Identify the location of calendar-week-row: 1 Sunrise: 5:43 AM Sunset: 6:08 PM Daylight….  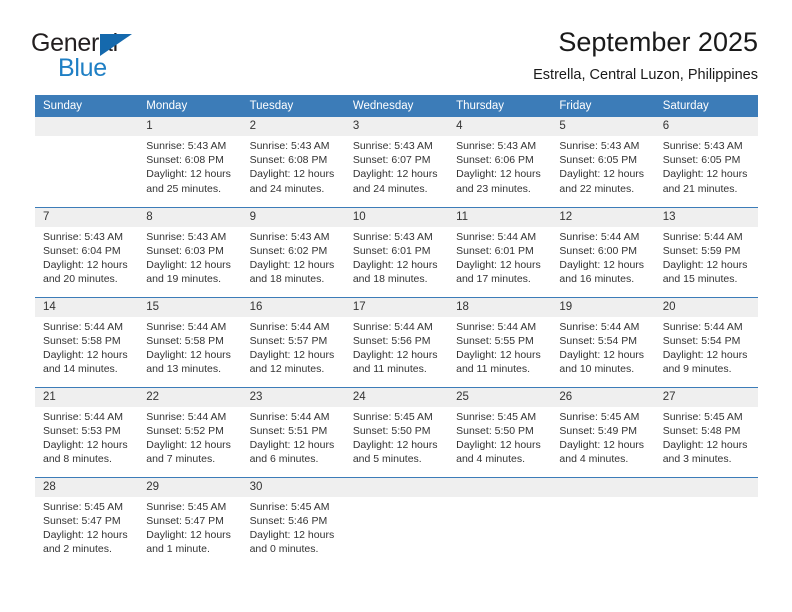
(396, 162).